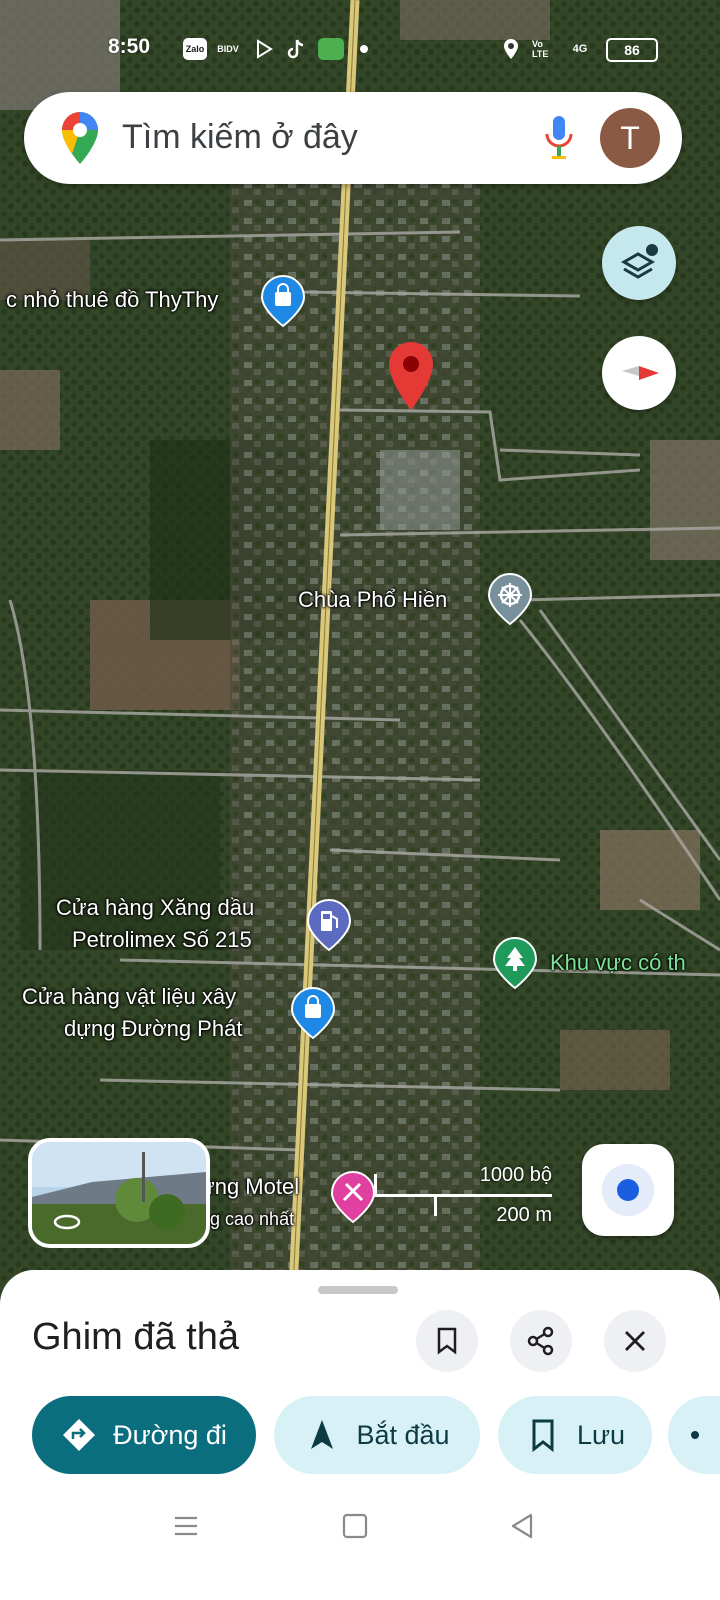 The image size is (720, 1600). What do you see at coordinates (630, 138) in the screenshot?
I see `account-avatar: T` at bounding box center [630, 138].